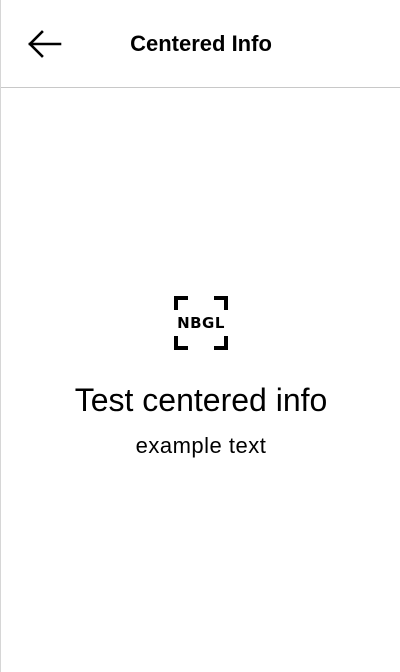 The height and width of the screenshot is (672, 400). I want to click on info-title: Test centered info, so click(201, 400).